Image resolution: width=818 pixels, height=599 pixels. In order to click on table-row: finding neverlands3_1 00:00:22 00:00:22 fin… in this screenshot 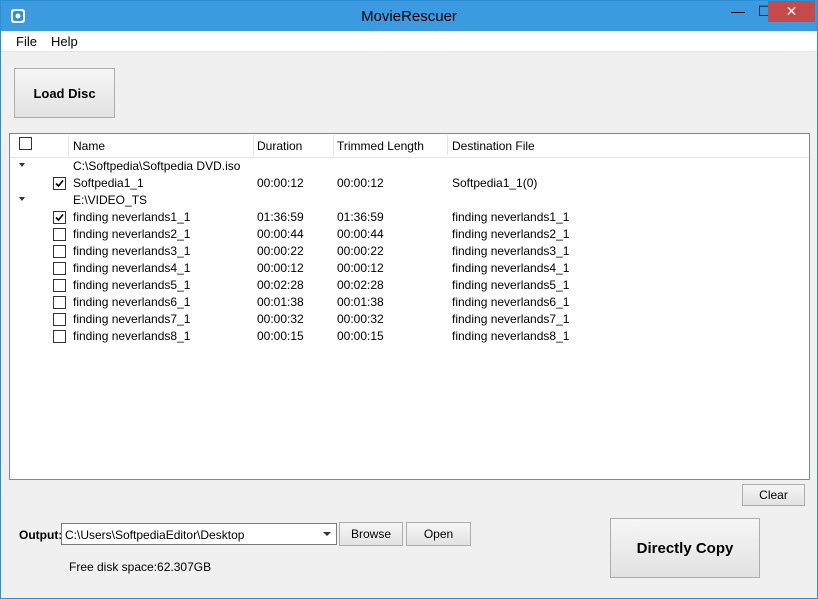, I will do `click(409, 251)`.